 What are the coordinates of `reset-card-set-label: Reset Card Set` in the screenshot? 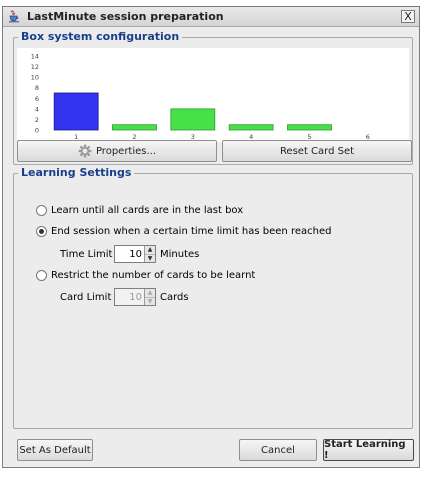 It's located at (317, 151).